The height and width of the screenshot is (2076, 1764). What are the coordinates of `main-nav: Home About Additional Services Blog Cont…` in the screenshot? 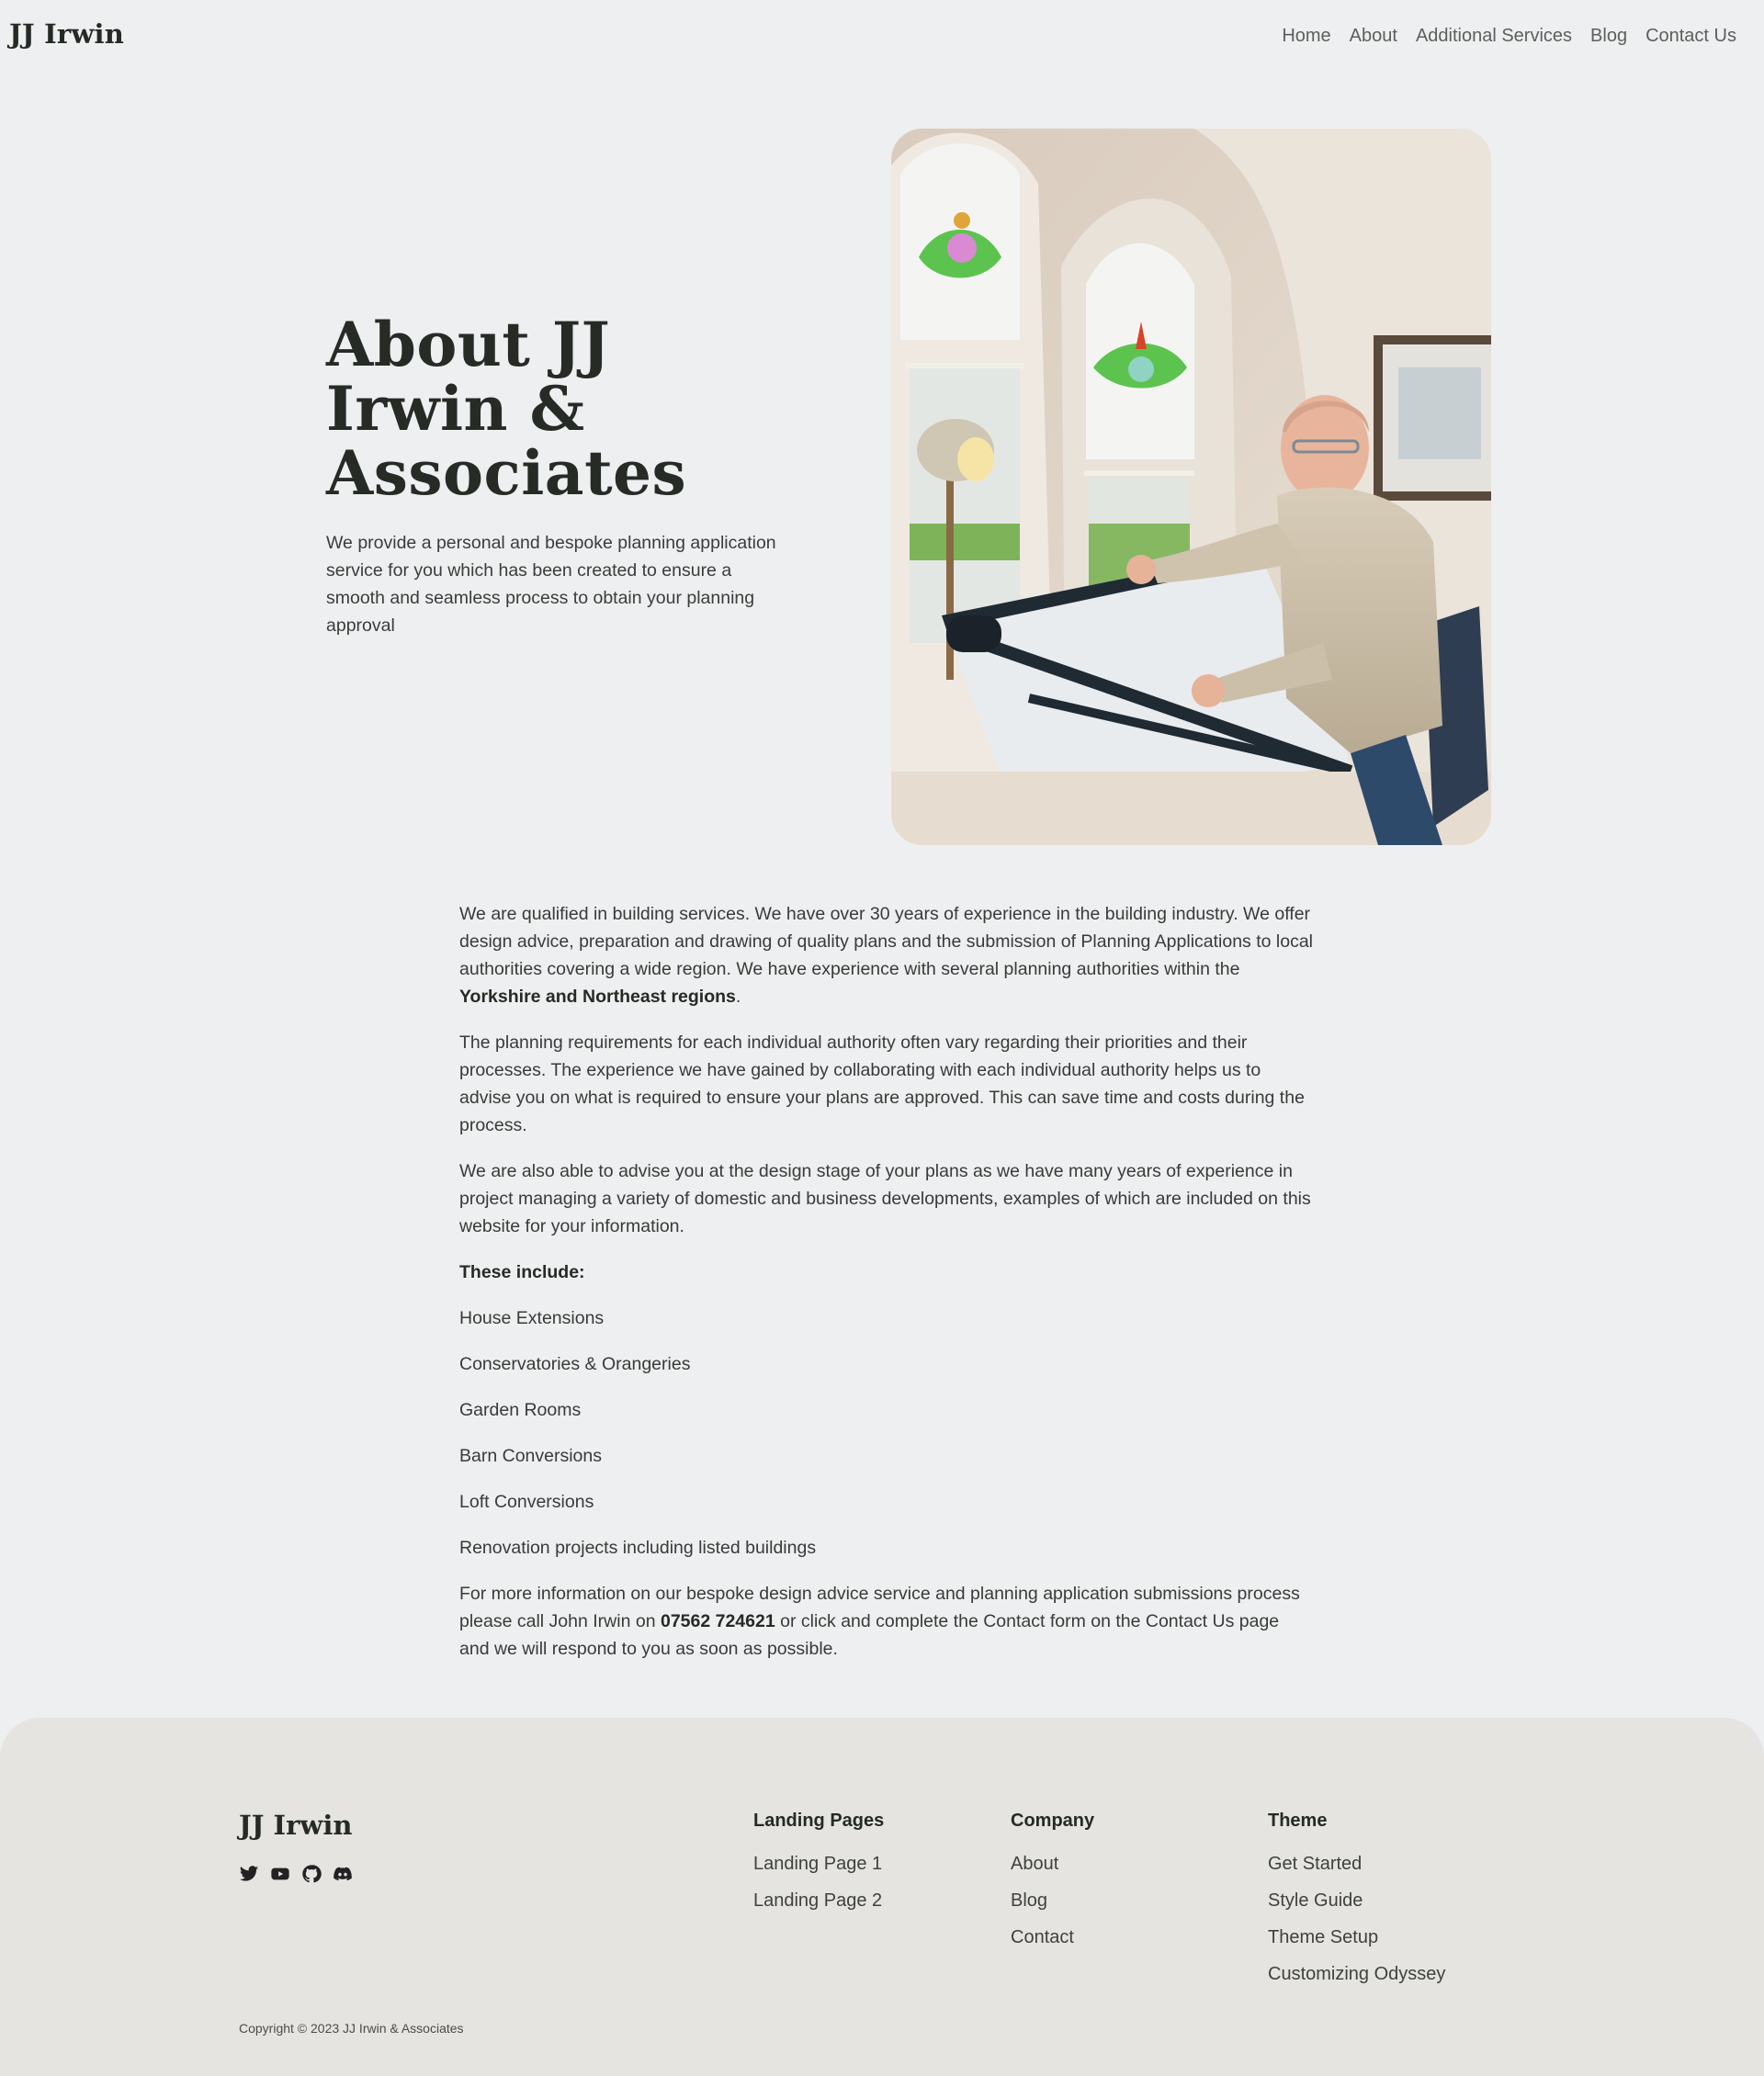 It's located at (1509, 36).